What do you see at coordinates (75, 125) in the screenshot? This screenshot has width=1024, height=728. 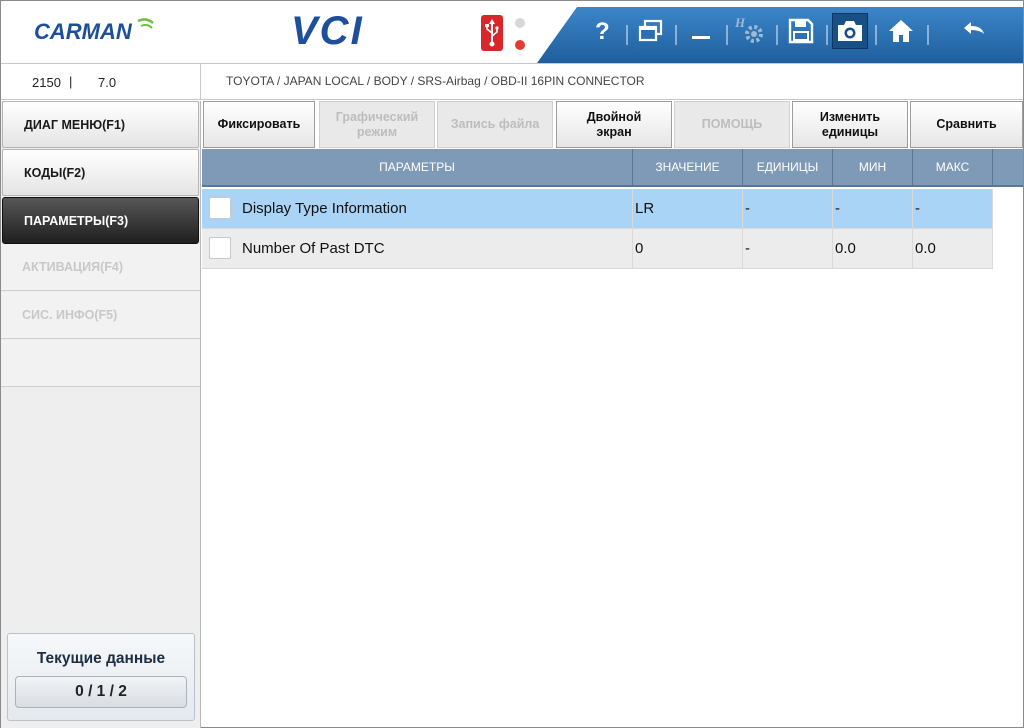 I see `sidebar-item-label: ДИАГ МЕНЮ(F1)` at bounding box center [75, 125].